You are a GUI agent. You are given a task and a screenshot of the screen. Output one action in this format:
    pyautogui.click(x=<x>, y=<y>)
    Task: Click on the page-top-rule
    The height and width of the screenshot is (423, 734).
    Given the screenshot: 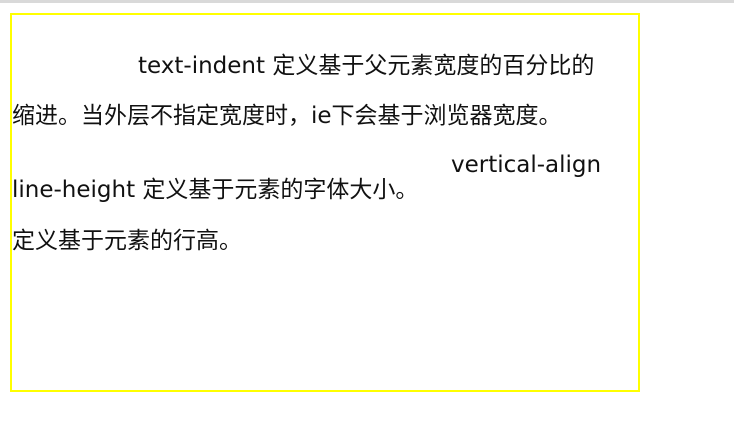 What is the action you would take?
    pyautogui.click(x=367, y=1)
    